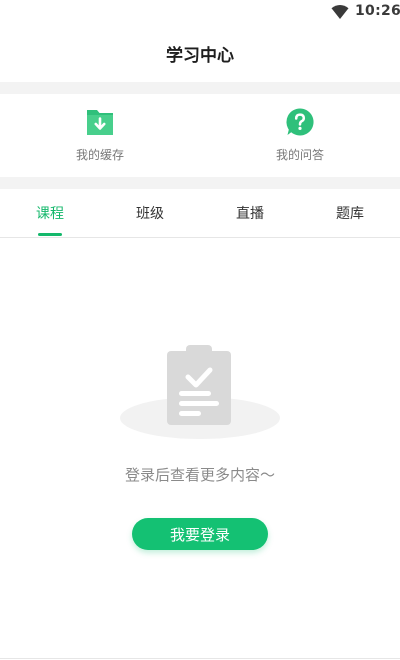 Image resolution: width=400 pixels, height=660 pixels. Describe the element at coordinates (200, 392) in the screenshot. I see `clipboard-check-icon` at that location.